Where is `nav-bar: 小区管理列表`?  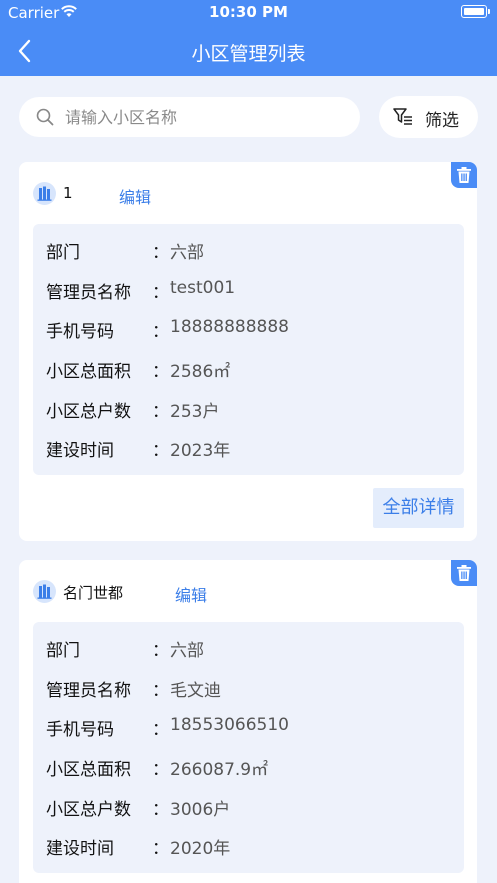
nav-bar: 小区管理列表 is located at coordinates (248, 51).